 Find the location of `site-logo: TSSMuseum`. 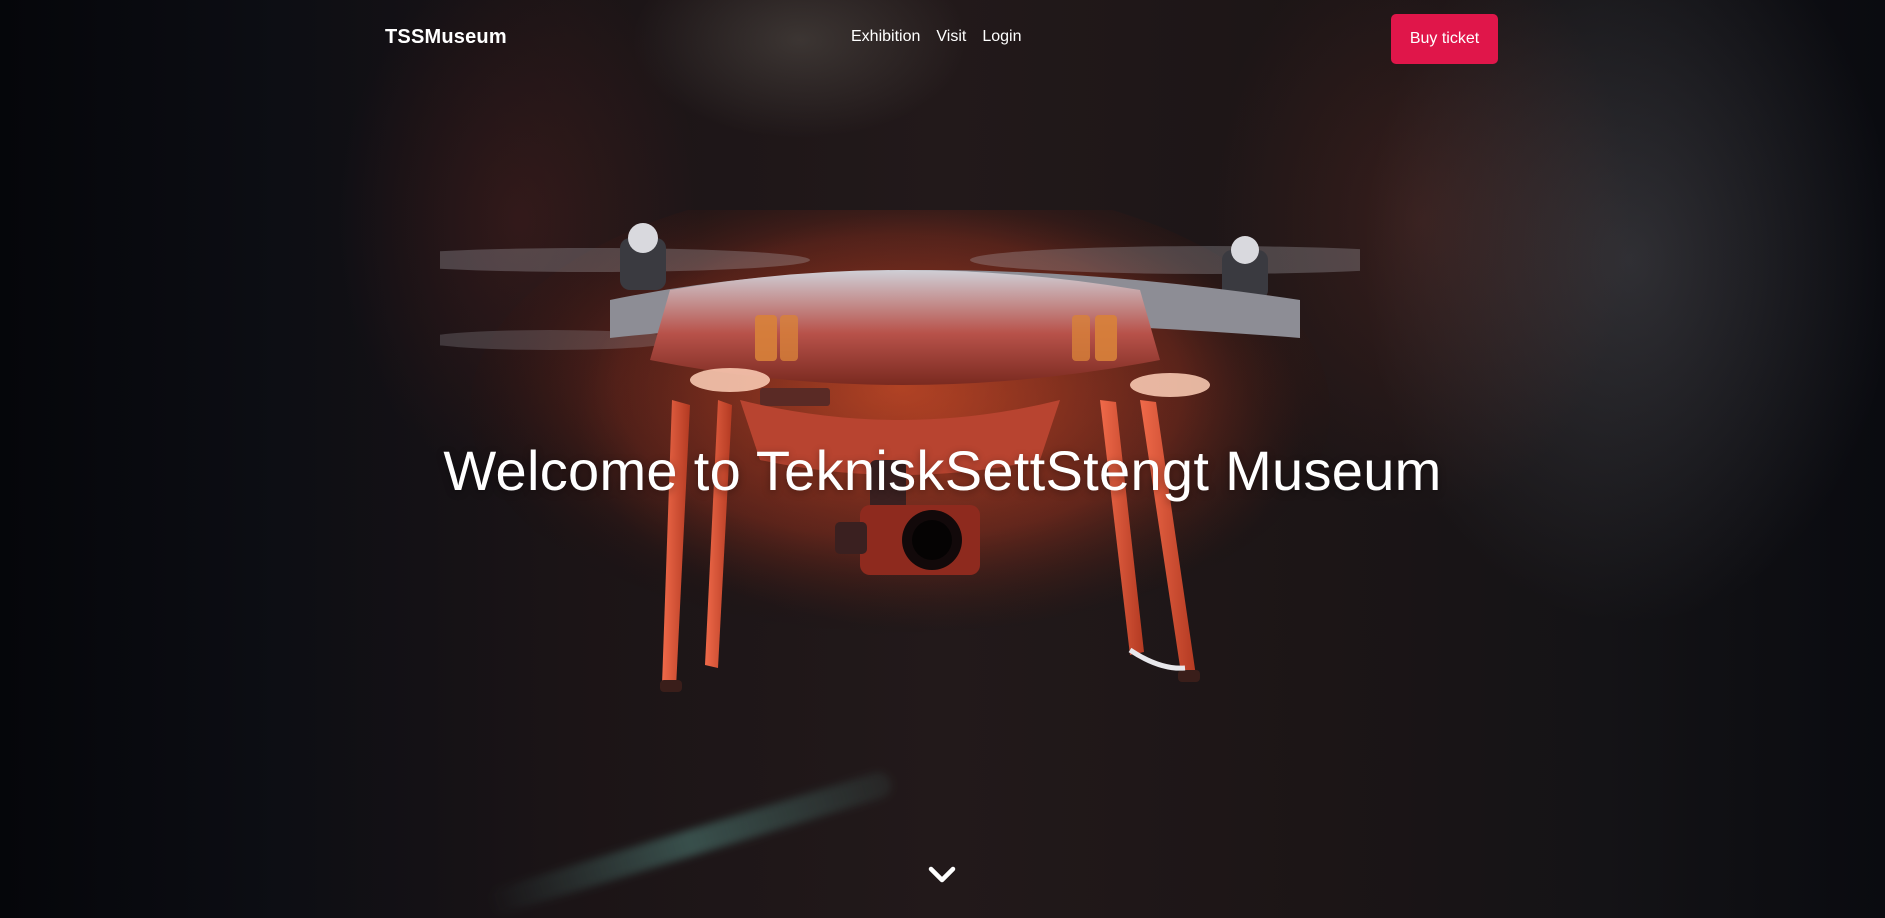

site-logo: TSSMuseum is located at coordinates (446, 37).